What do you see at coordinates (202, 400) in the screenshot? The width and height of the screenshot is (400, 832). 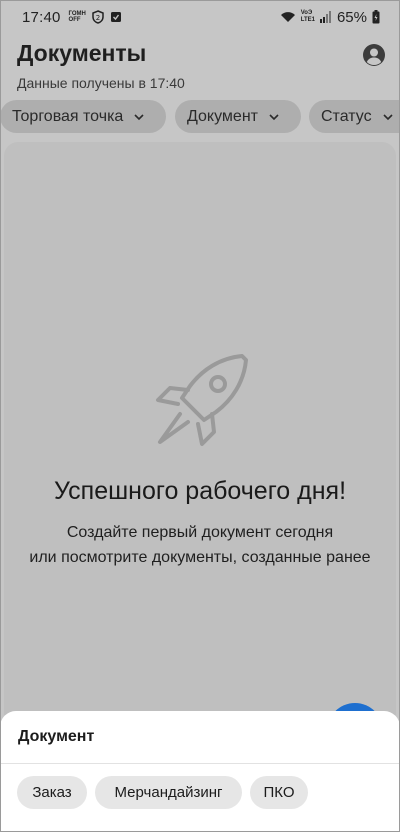 I see `rocket-icon` at bounding box center [202, 400].